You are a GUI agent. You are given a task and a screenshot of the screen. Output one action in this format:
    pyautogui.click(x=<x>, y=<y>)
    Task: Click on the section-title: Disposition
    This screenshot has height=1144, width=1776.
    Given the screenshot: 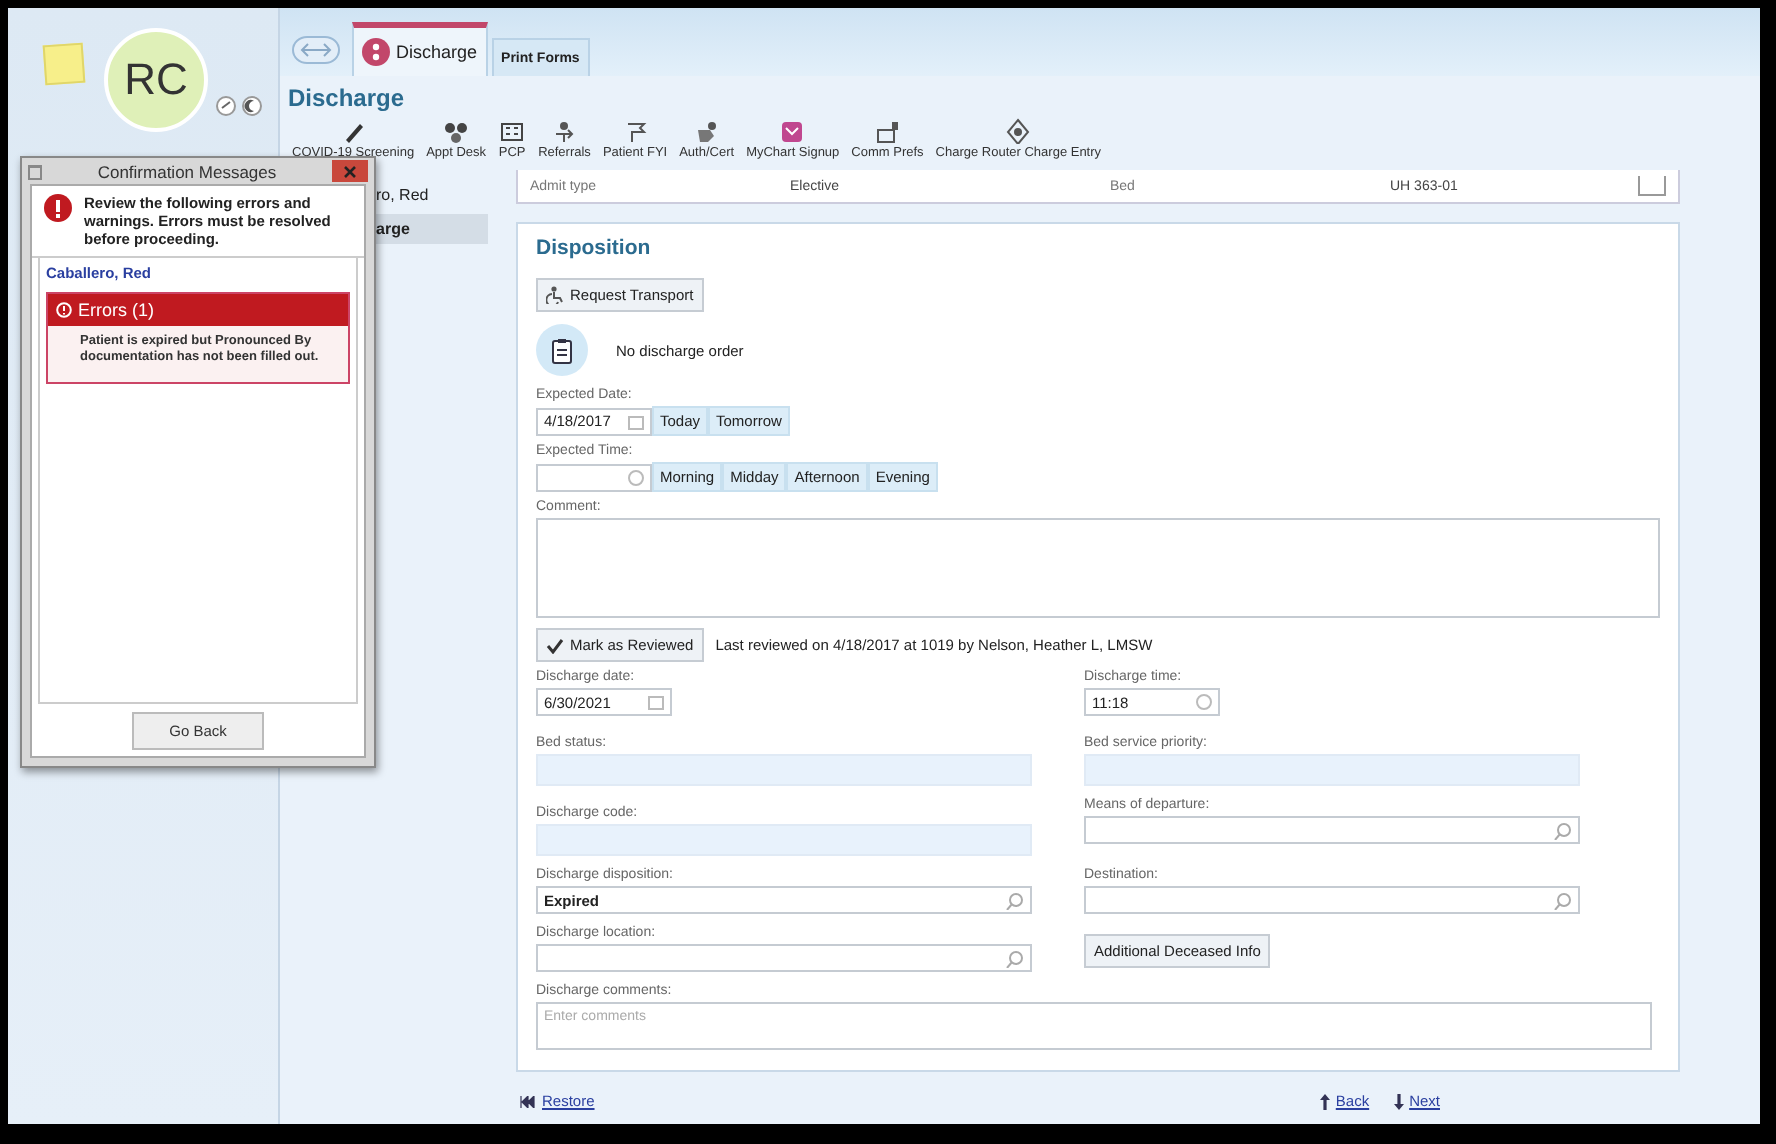 What is the action you would take?
    pyautogui.click(x=594, y=248)
    